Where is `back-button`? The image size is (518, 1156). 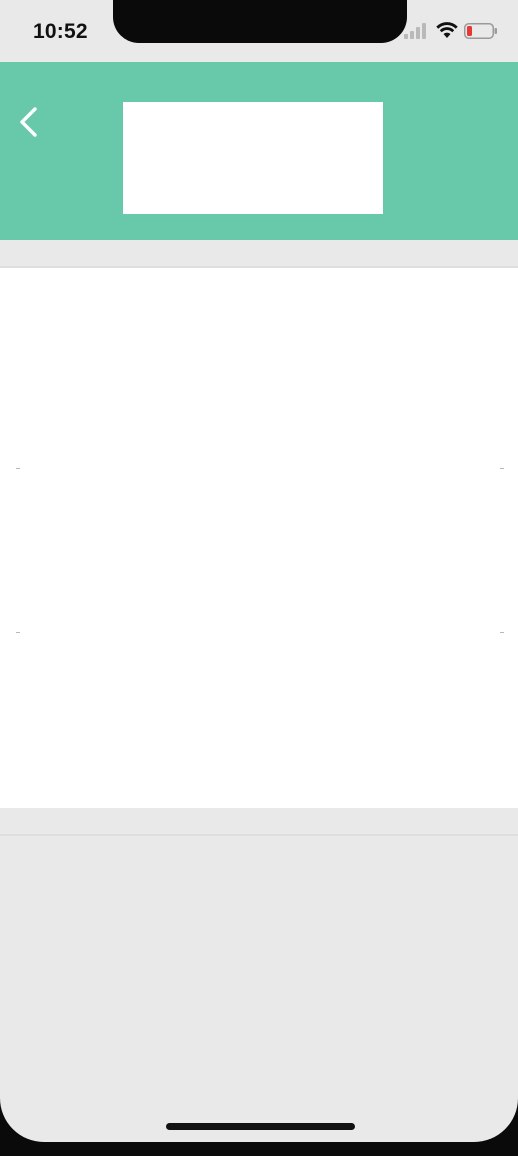
back-button is located at coordinates (28, 122).